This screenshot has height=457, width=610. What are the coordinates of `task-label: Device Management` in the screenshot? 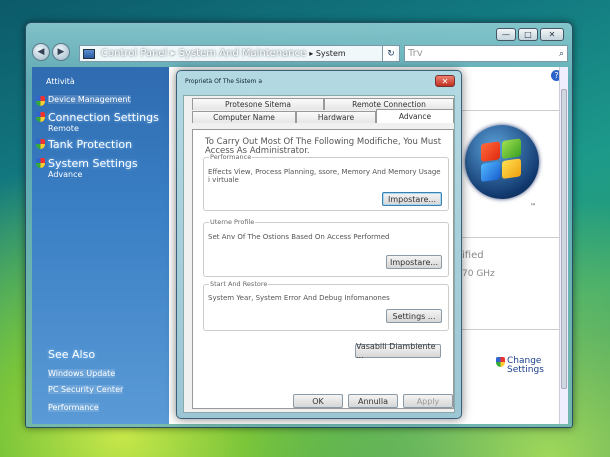 It's located at (89, 99).